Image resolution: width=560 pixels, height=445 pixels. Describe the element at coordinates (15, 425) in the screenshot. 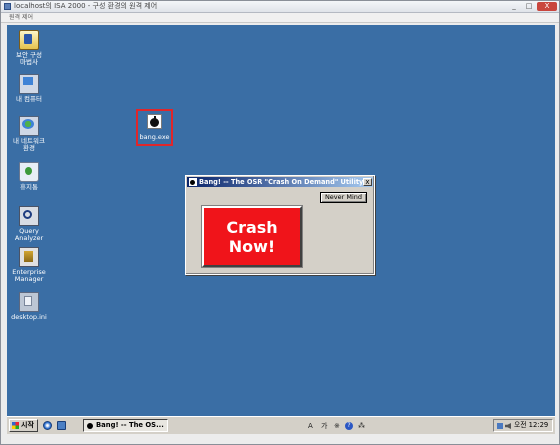

I see `windows-logo-icon` at that location.